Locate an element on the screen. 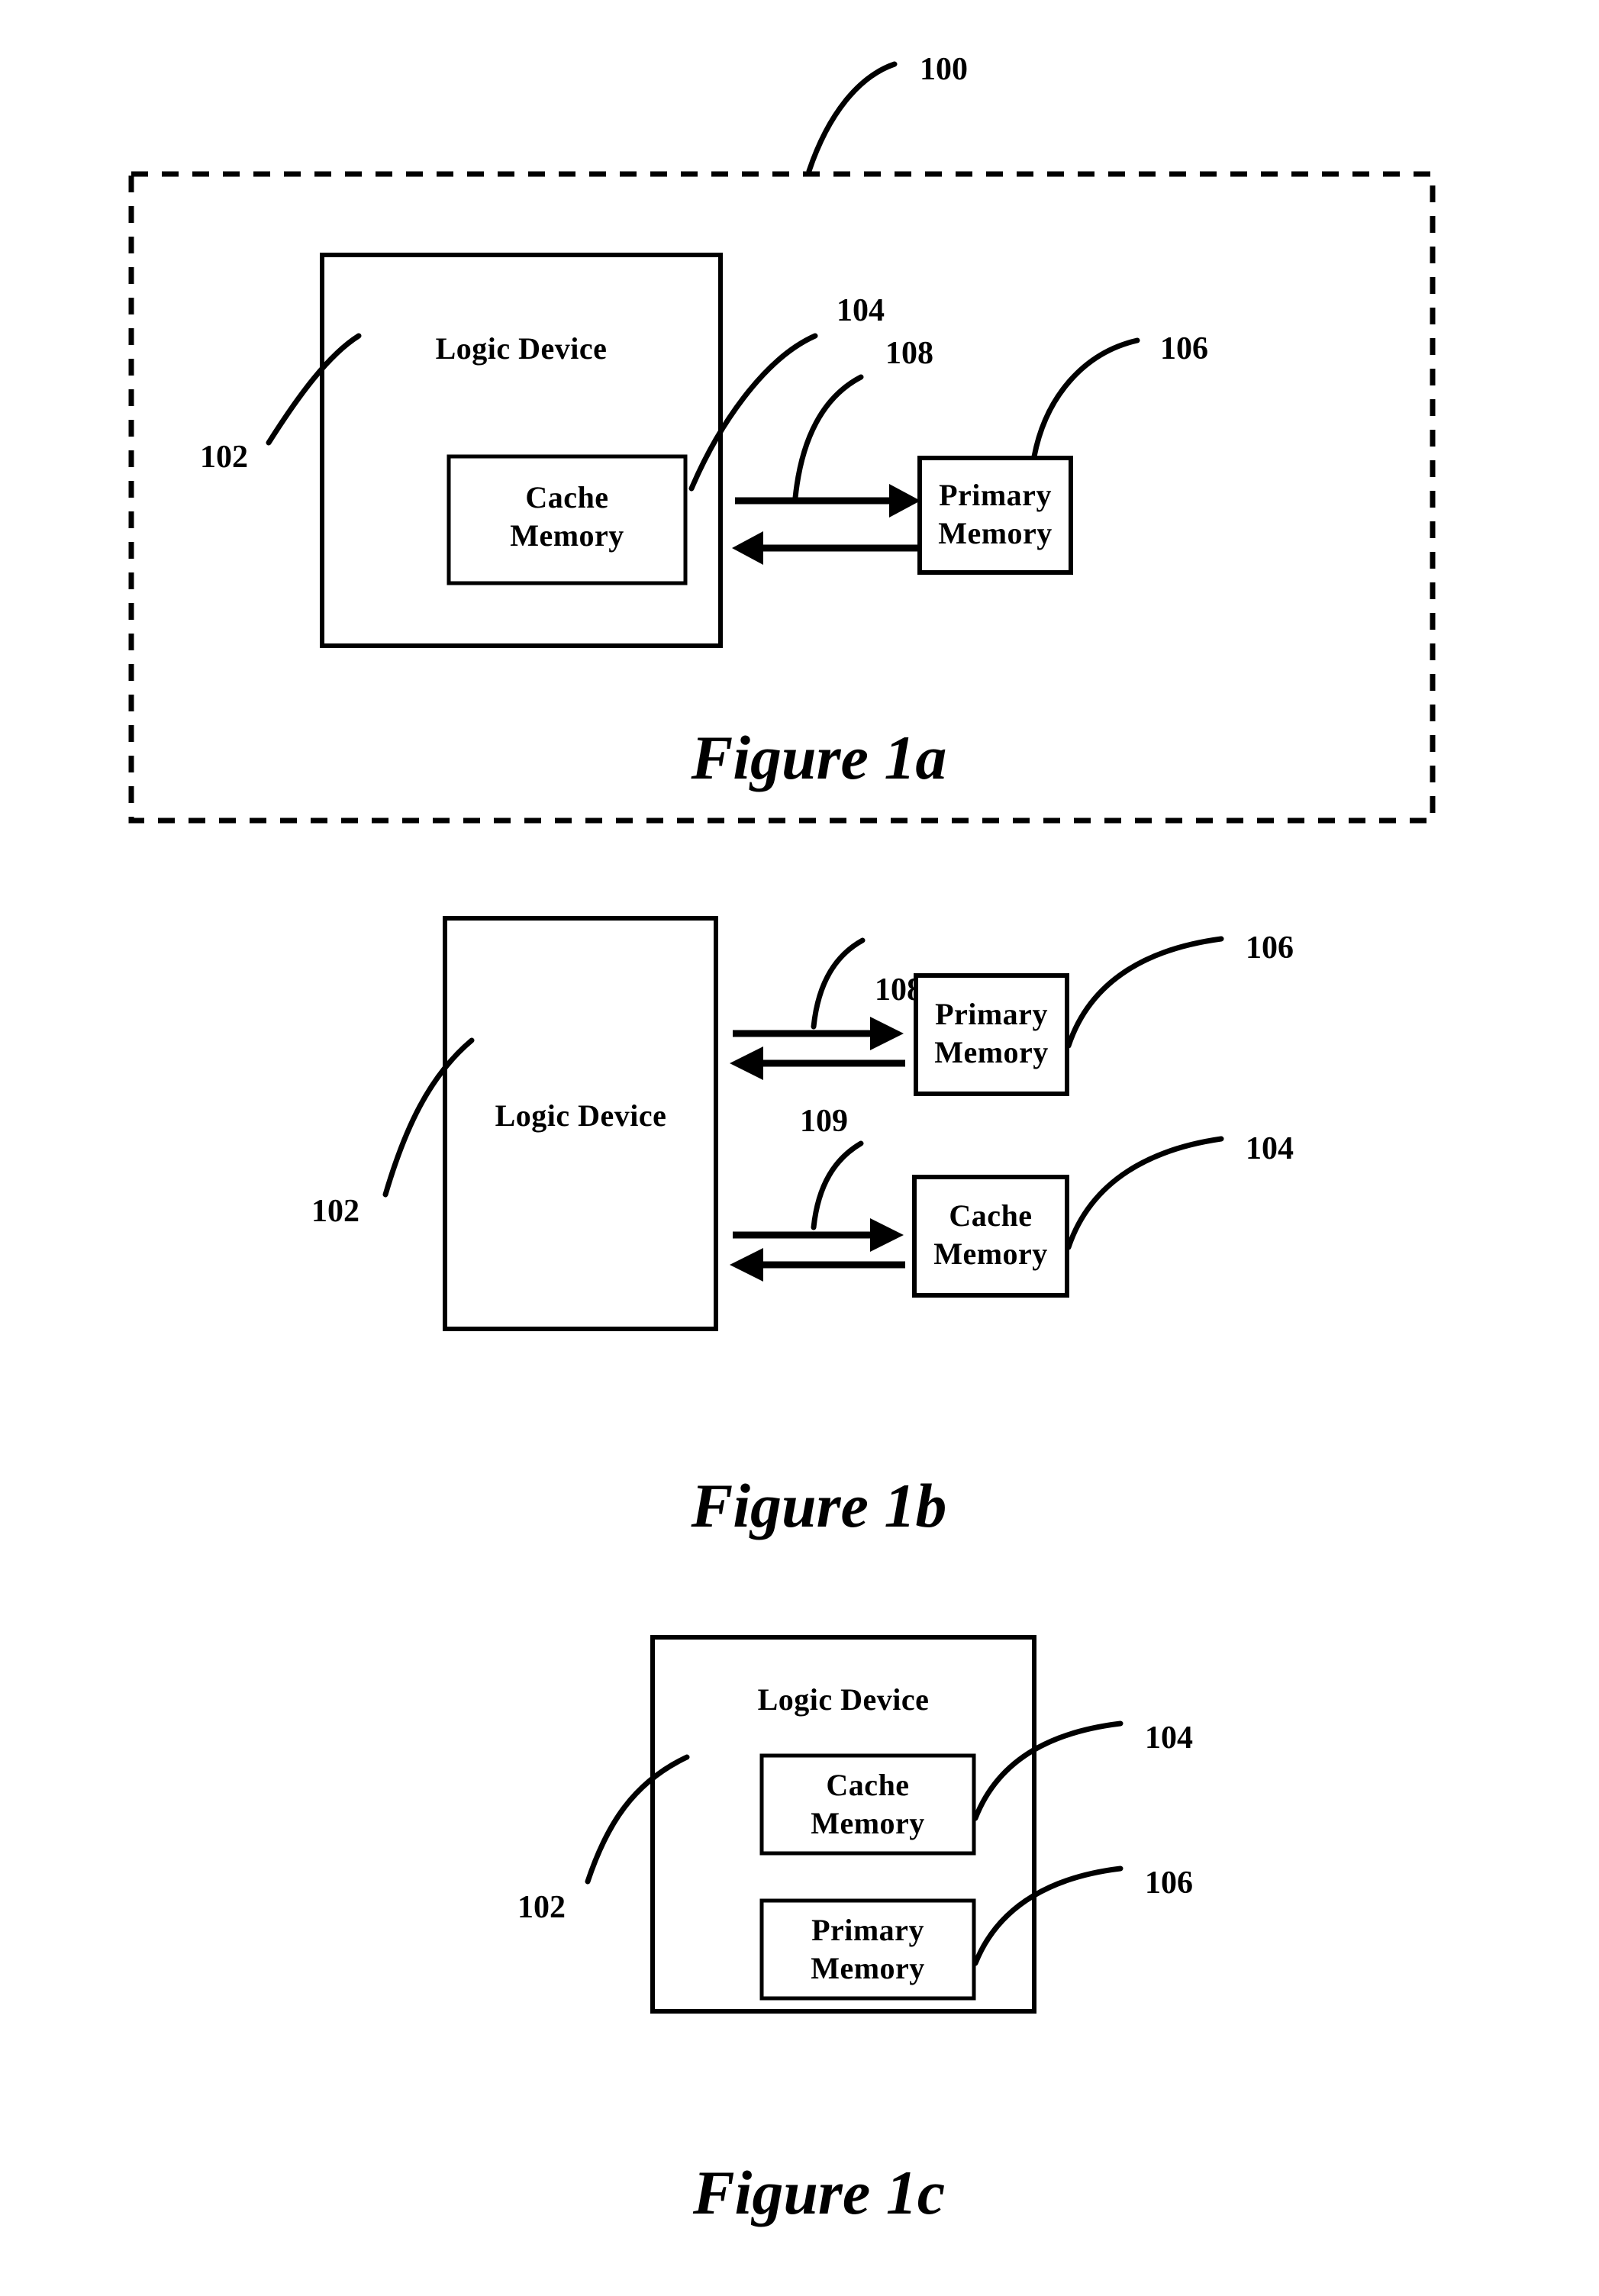  ref-number-102-1b: 102 is located at coordinates (335, 1211).